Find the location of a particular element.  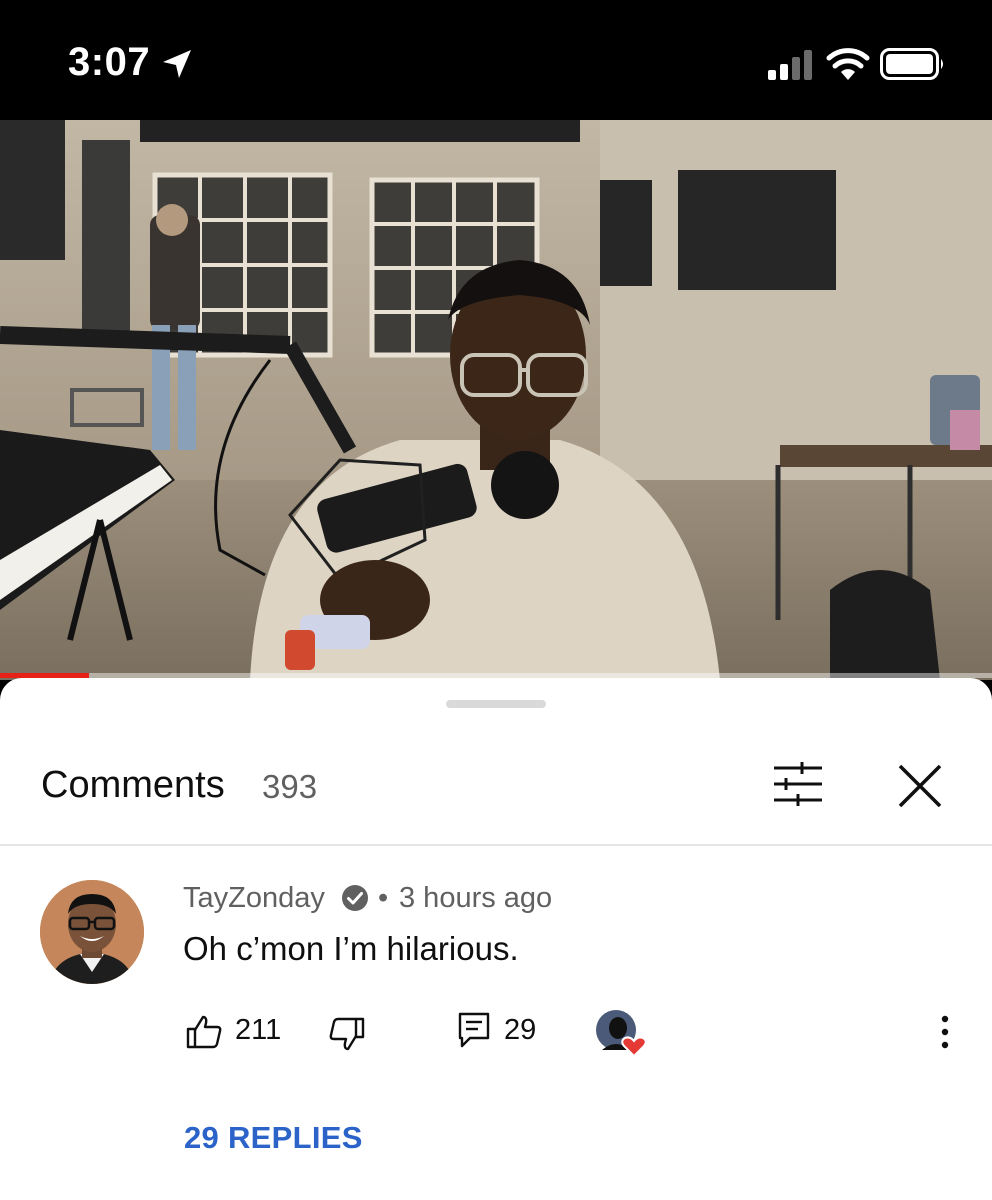

avatar-portrait is located at coordinates (92, 932).